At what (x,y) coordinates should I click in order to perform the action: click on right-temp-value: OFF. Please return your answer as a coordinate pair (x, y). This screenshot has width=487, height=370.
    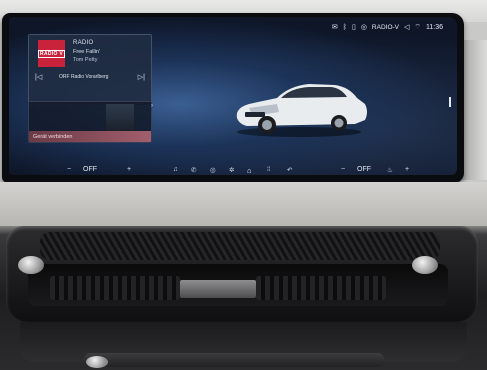
    Looking at the image, I should click on (364, 169).